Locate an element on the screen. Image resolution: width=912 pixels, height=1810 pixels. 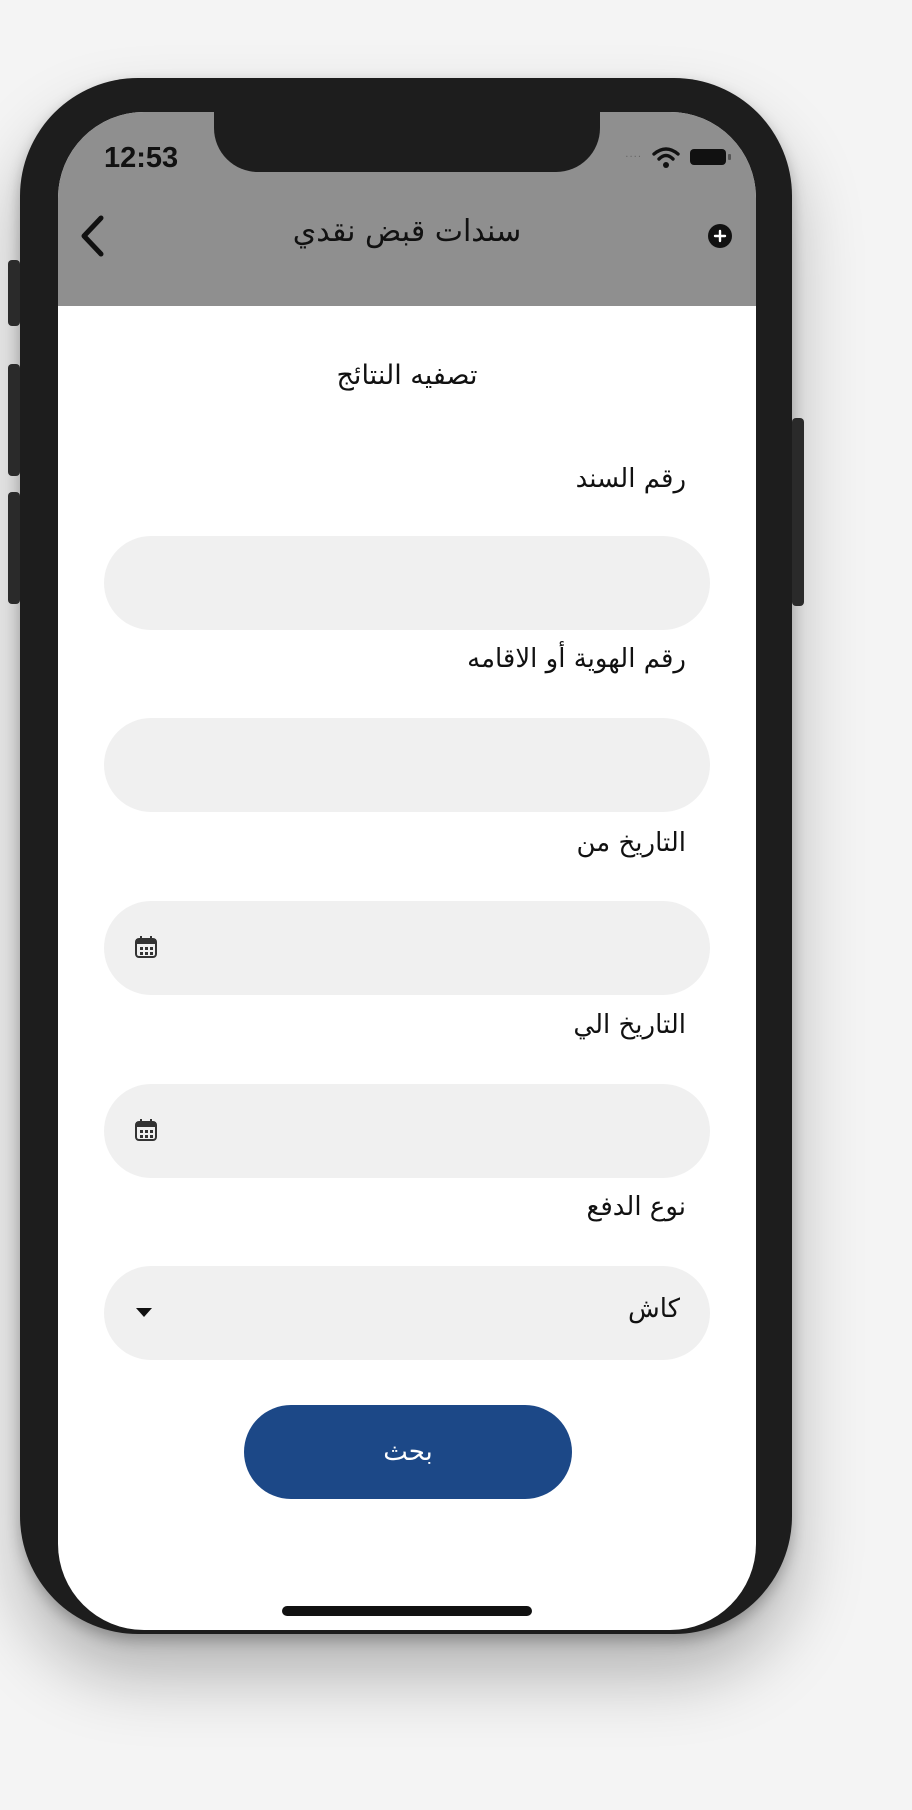
id-number-input is located at coordinates (407, 765).